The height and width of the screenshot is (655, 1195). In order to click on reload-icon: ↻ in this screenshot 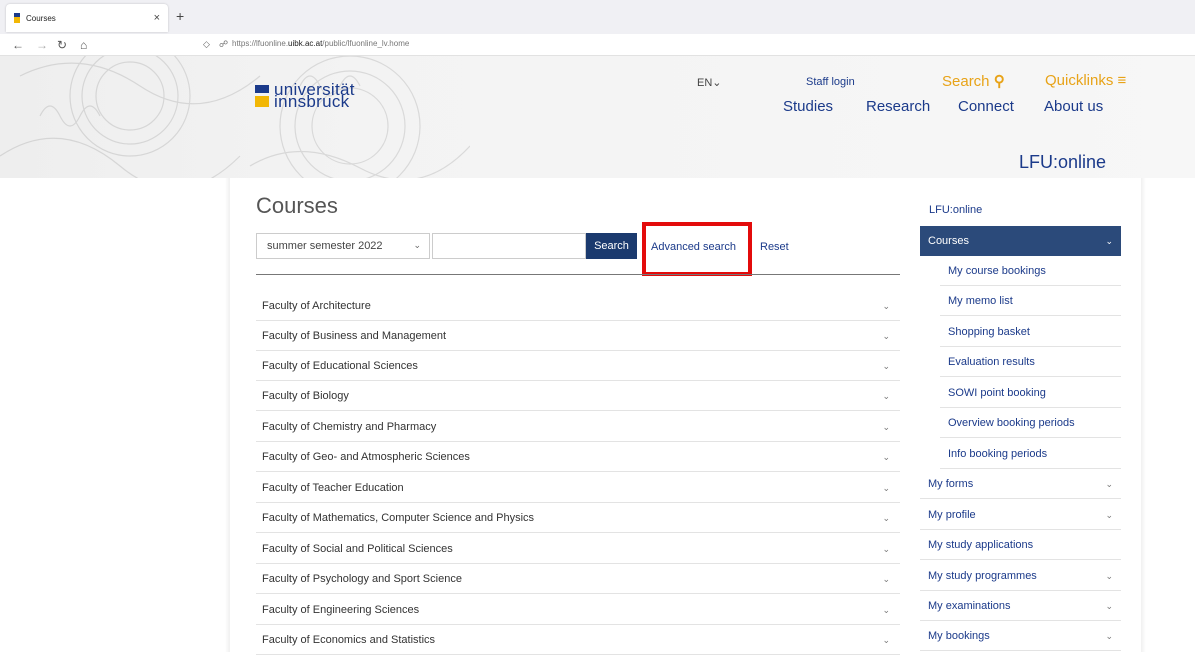, I will do `click(62, 45)`.